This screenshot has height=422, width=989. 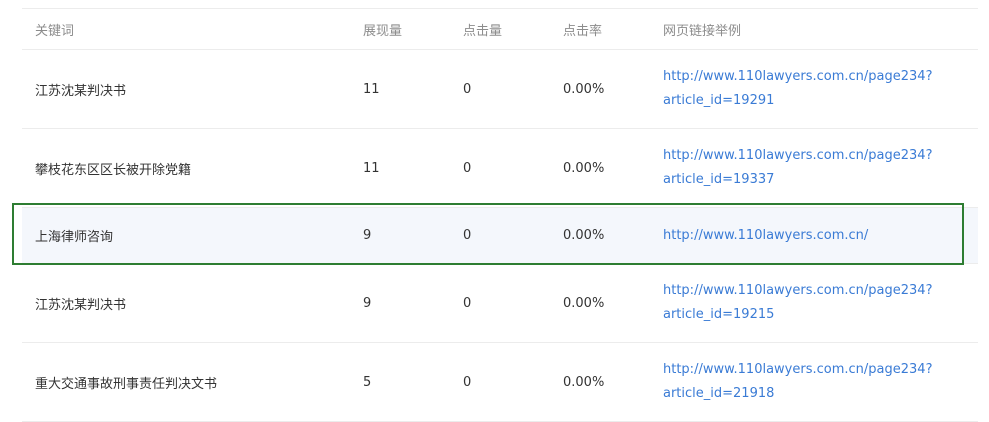 What do you see at coordinates (820, 180) in the screenshot?
I see `url-link-line2: article_id=19337` at bounding box center [820, 180].